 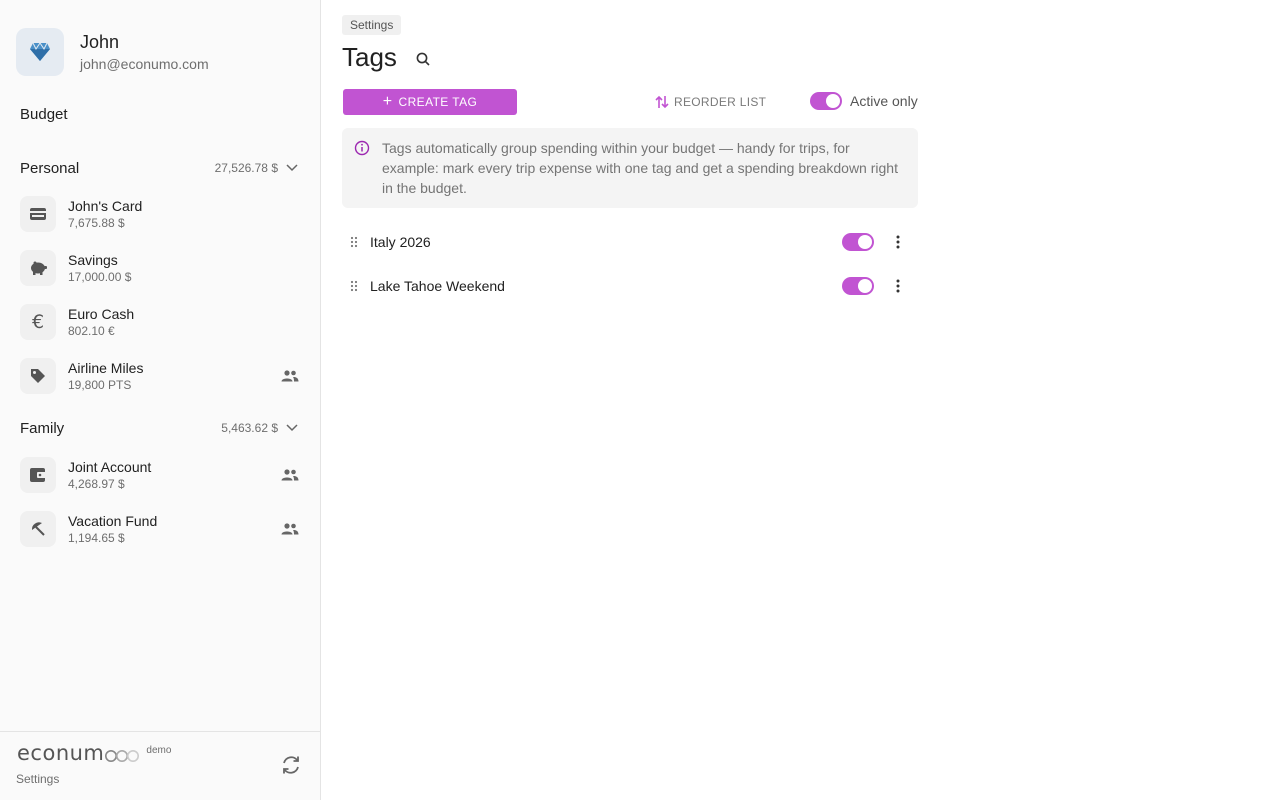 What do you see at coordinates (160, 475) in the screenshot?
I see `account-item: Joint Account 4,268.97 $` at bounding box center [160, 475].